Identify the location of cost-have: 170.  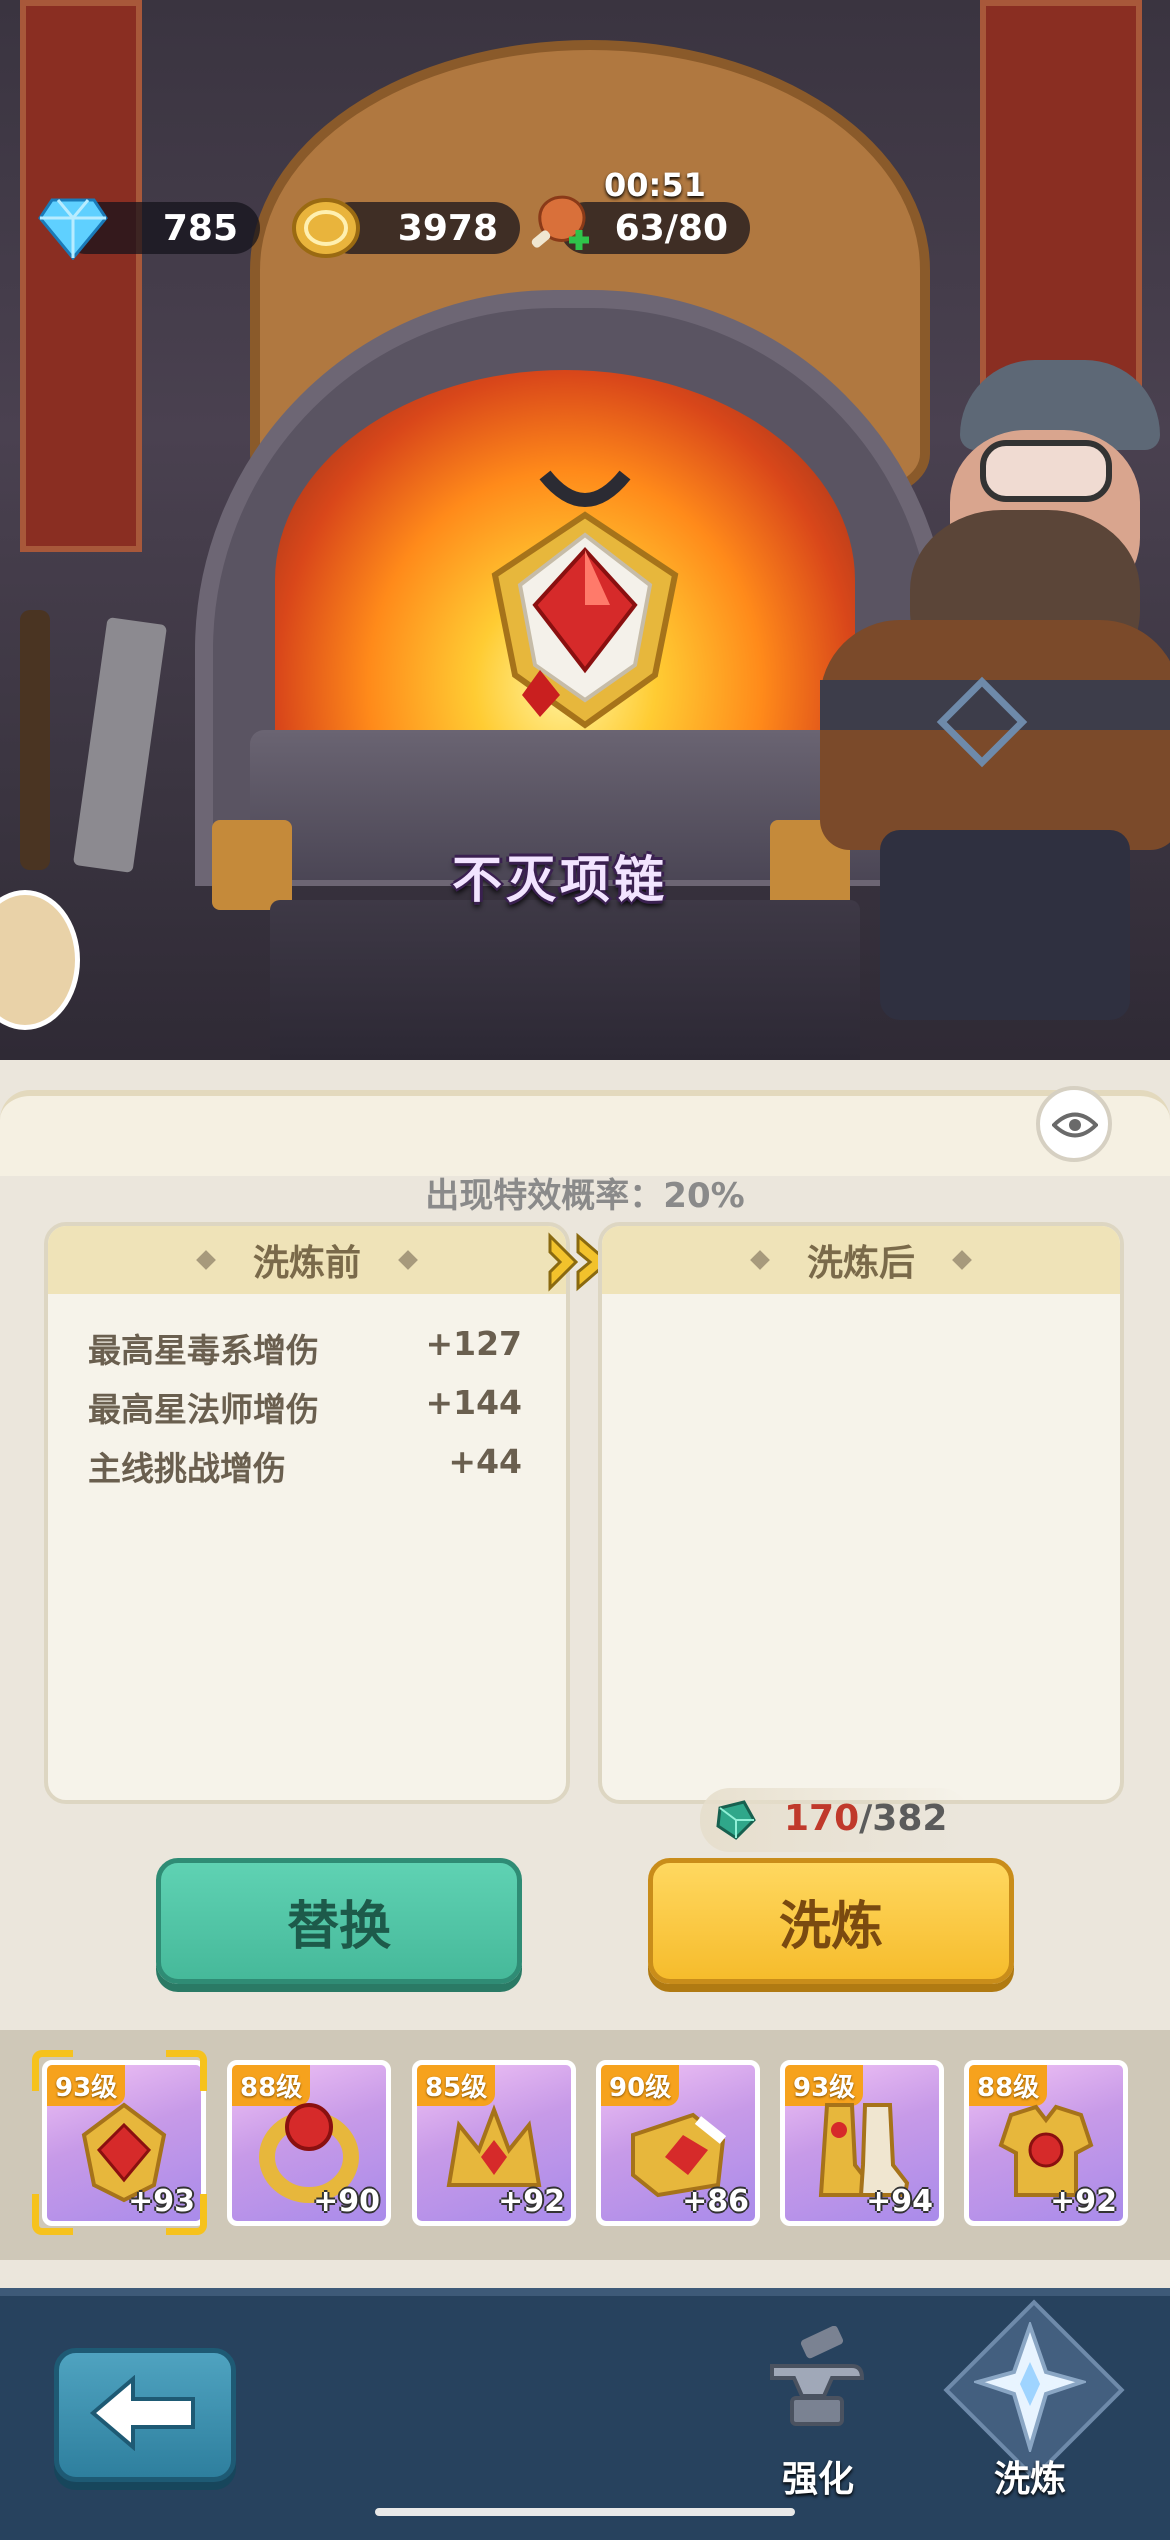
(822, 1818).